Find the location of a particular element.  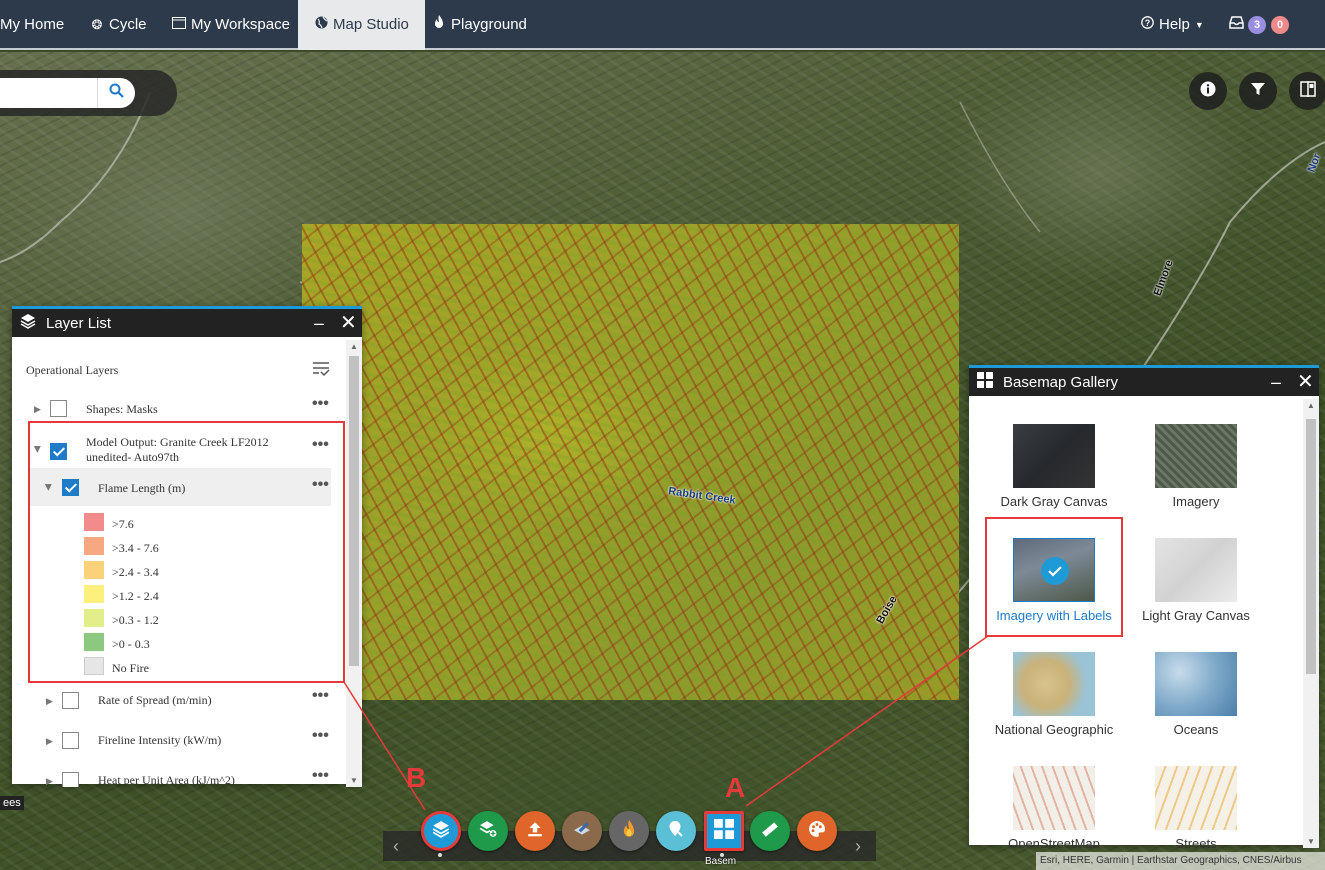

nav-playground-label: Playground is located at coordinates (489, 24).